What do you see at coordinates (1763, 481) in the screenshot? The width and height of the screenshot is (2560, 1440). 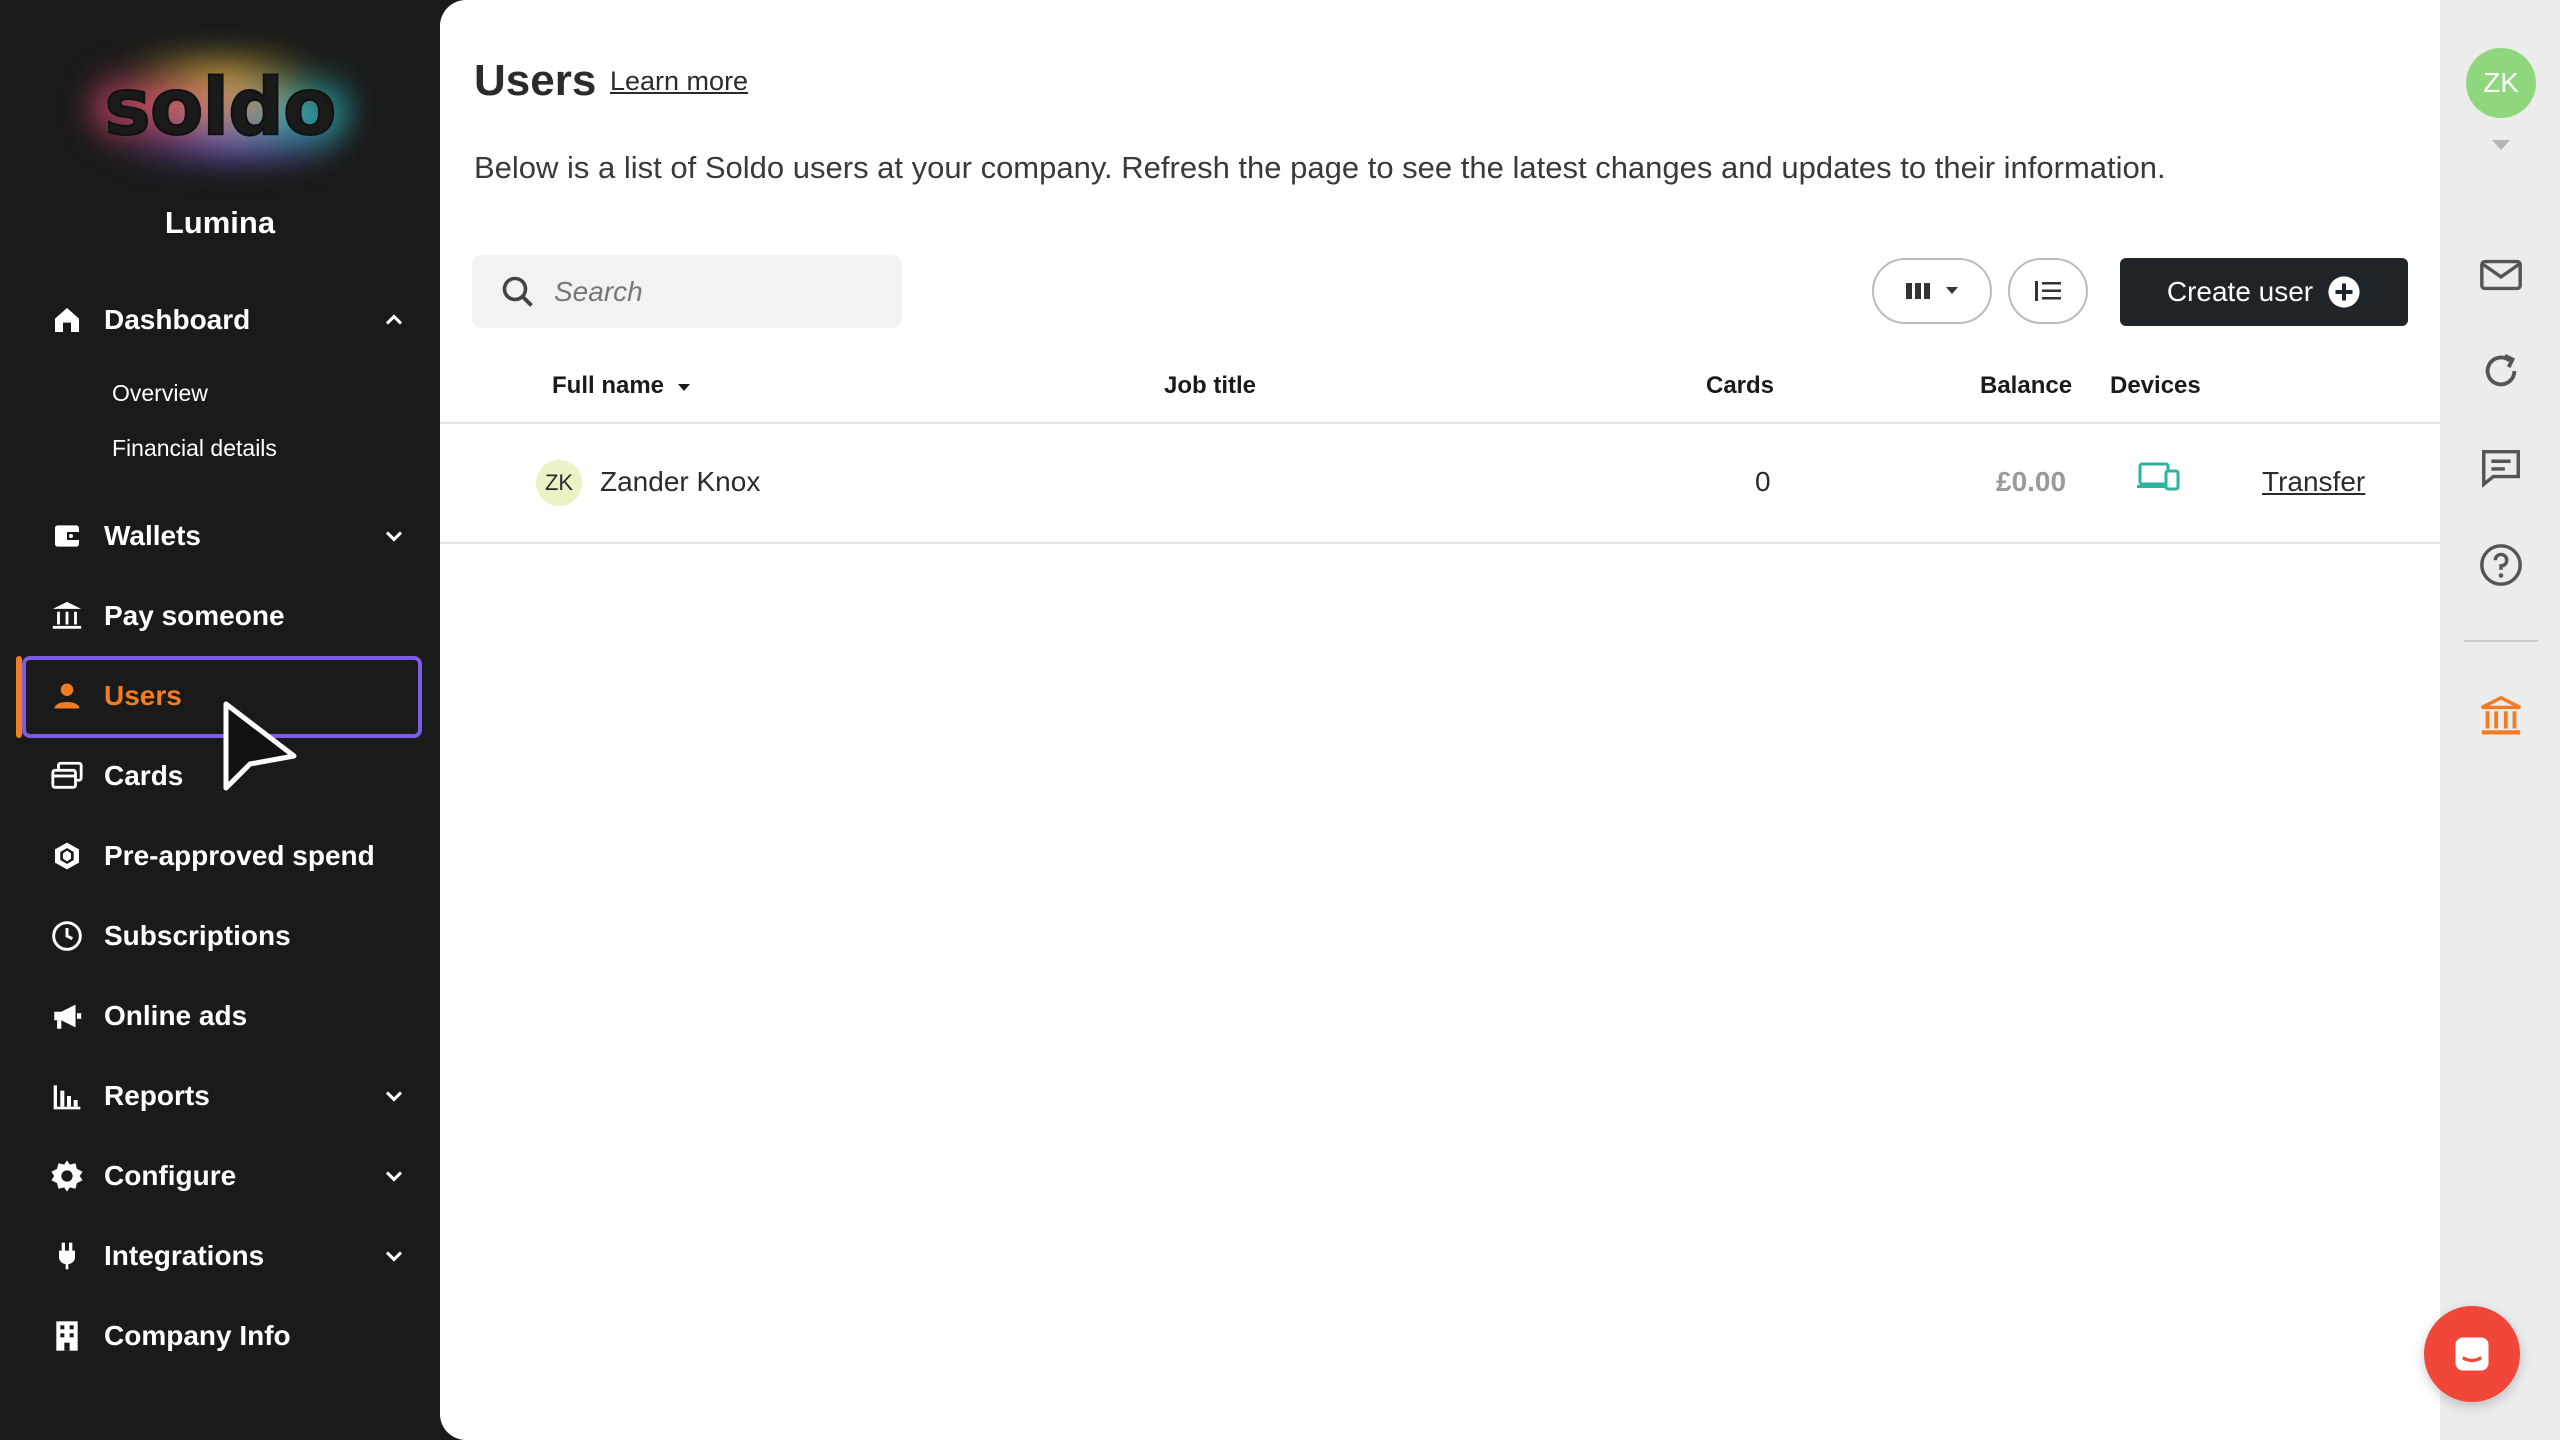 I see `user-cards-count: 0` at bounding box center [1763, 481].